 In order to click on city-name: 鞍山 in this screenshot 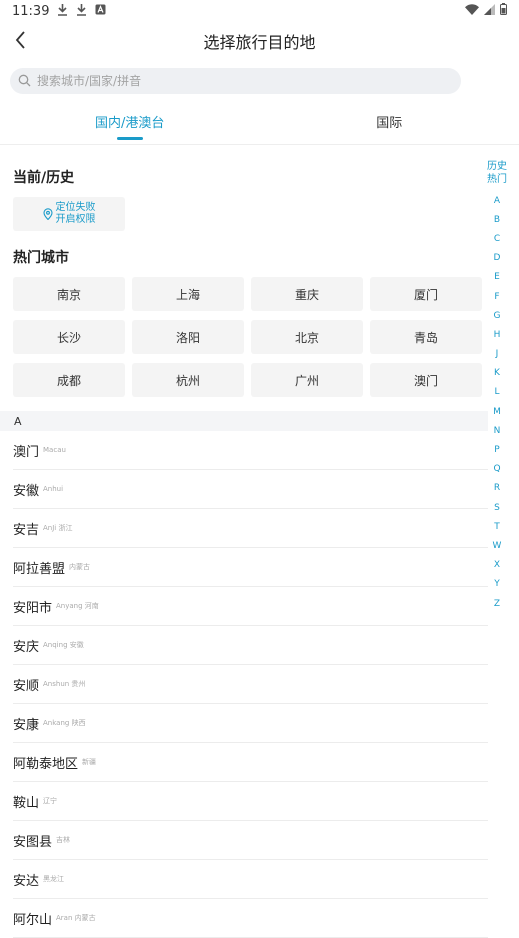, I will do `click(26, 801)`.